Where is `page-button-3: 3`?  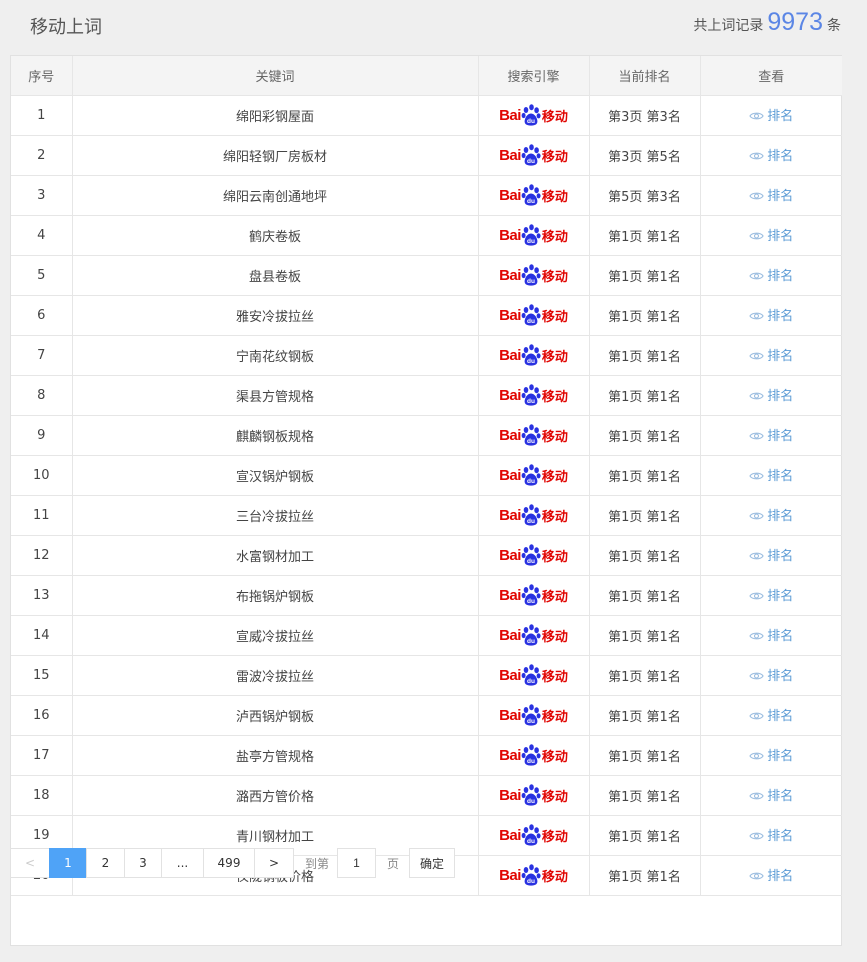 page-button-3: 3 is located at coordinates (143, 863).